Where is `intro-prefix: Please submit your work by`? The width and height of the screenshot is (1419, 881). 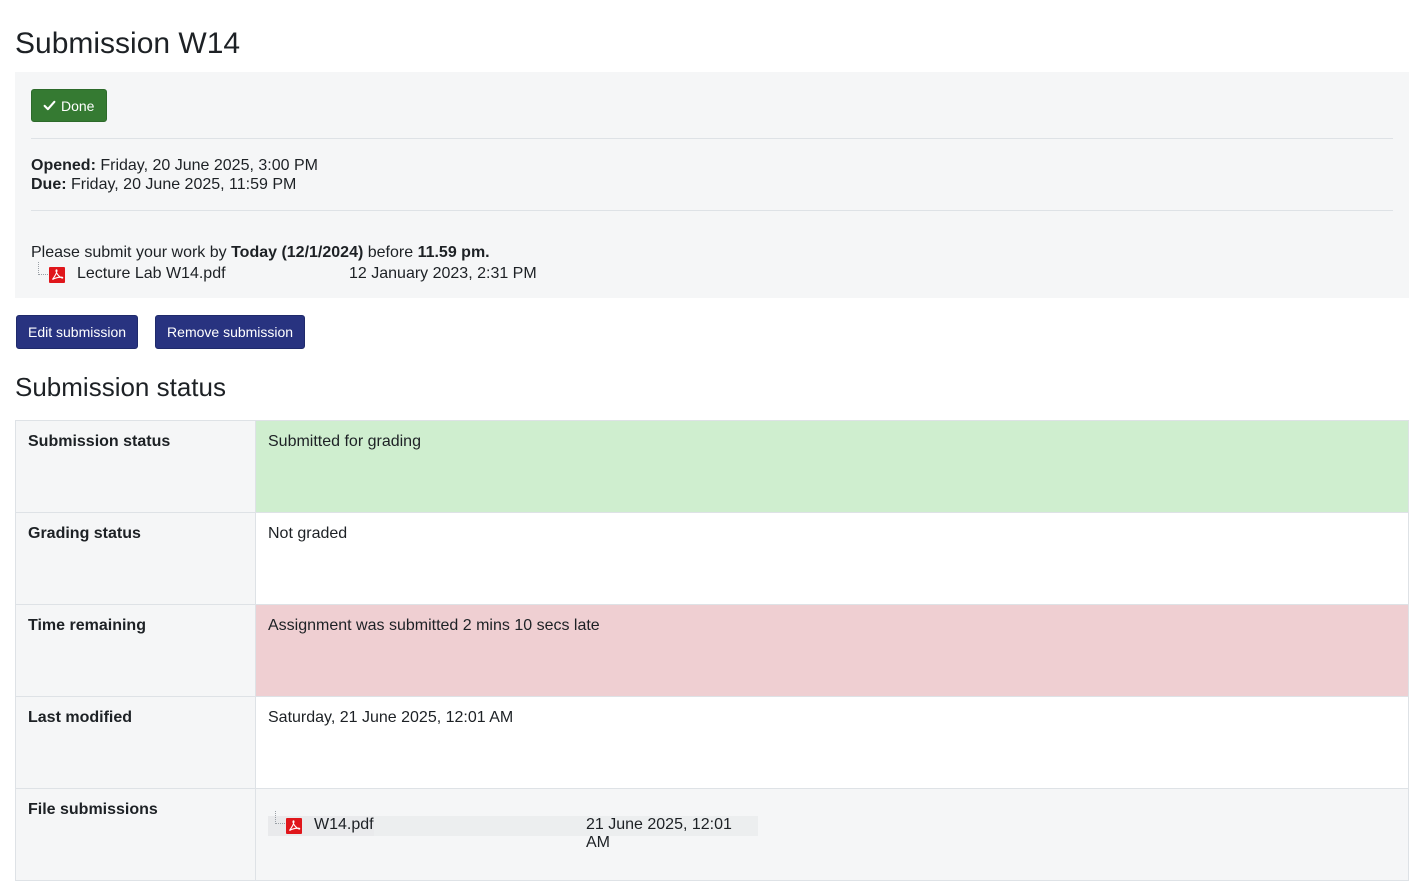
intro-prefix: Please submit your work by is located at coordinates (131, 252).